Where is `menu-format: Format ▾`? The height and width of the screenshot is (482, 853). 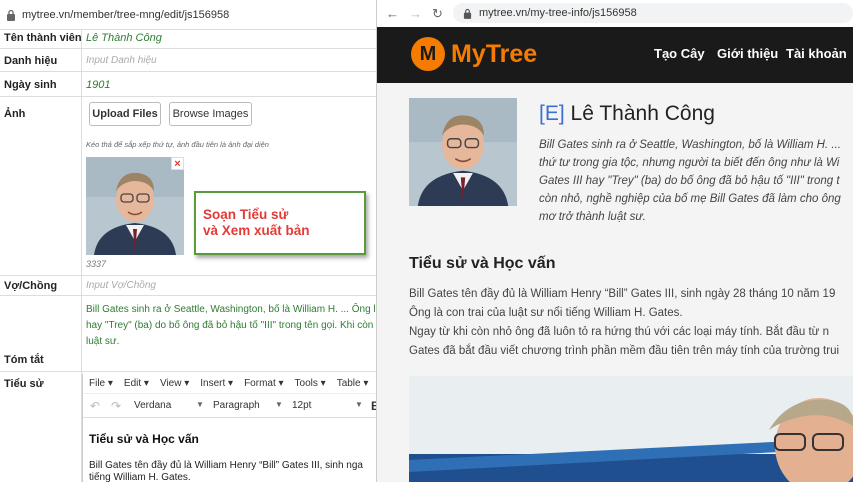 menu-format: Format ▾ is located at coordinates (263, 383).